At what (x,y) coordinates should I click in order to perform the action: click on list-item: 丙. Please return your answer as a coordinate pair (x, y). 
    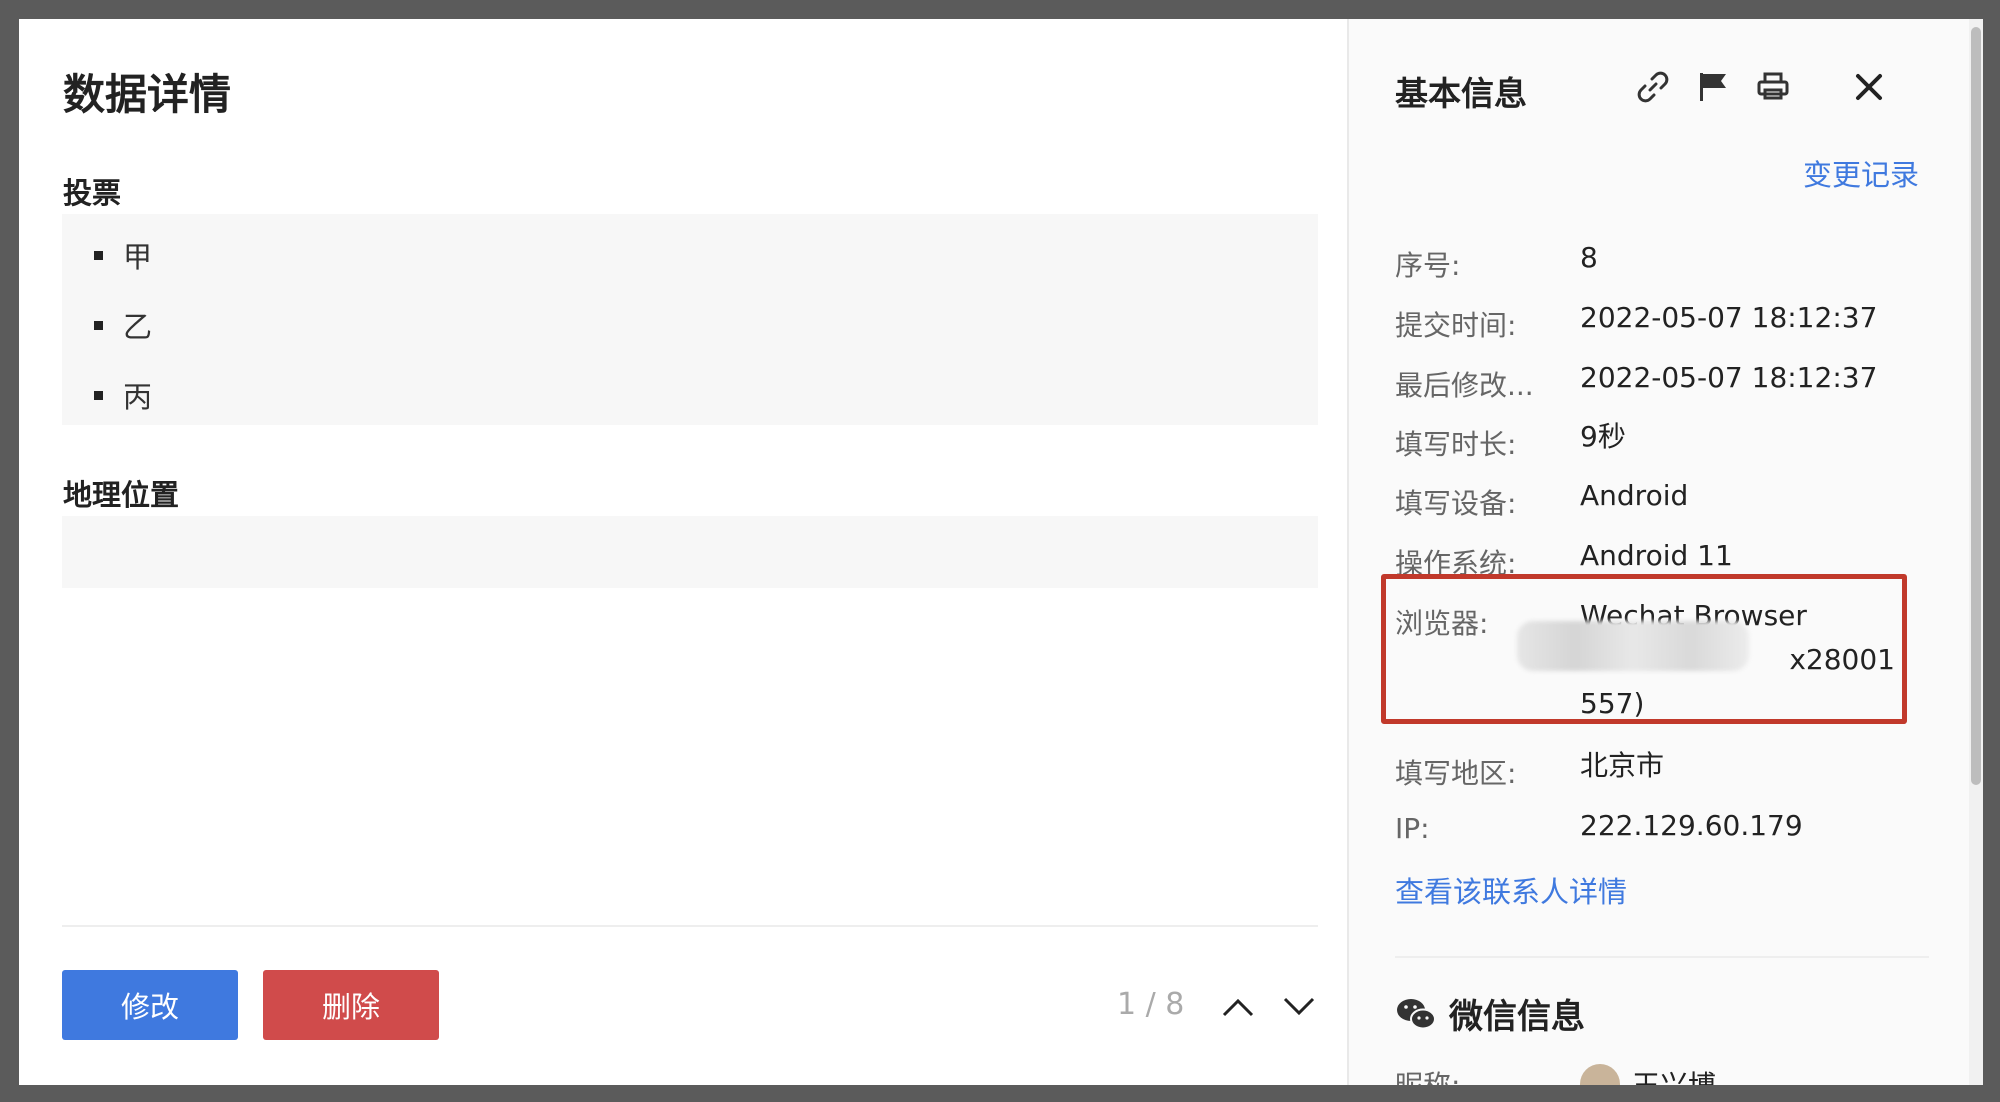
    Looking at the image, I should click on (123, 395).